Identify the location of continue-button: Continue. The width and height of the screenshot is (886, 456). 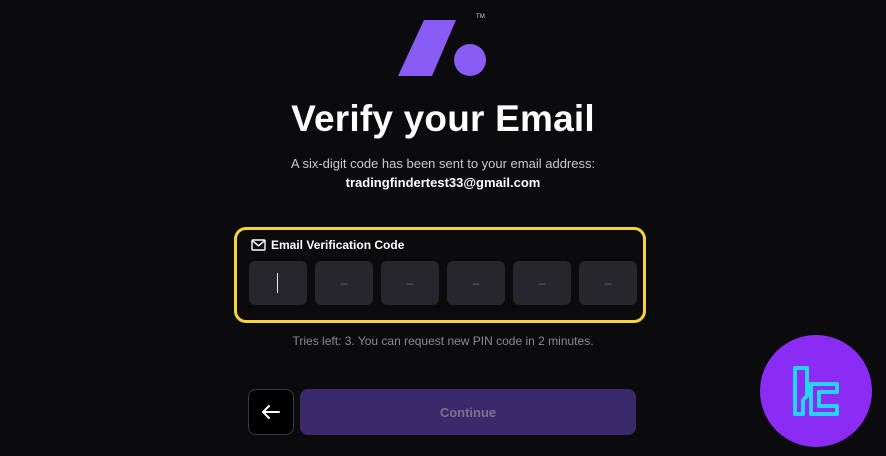
(468, 412).